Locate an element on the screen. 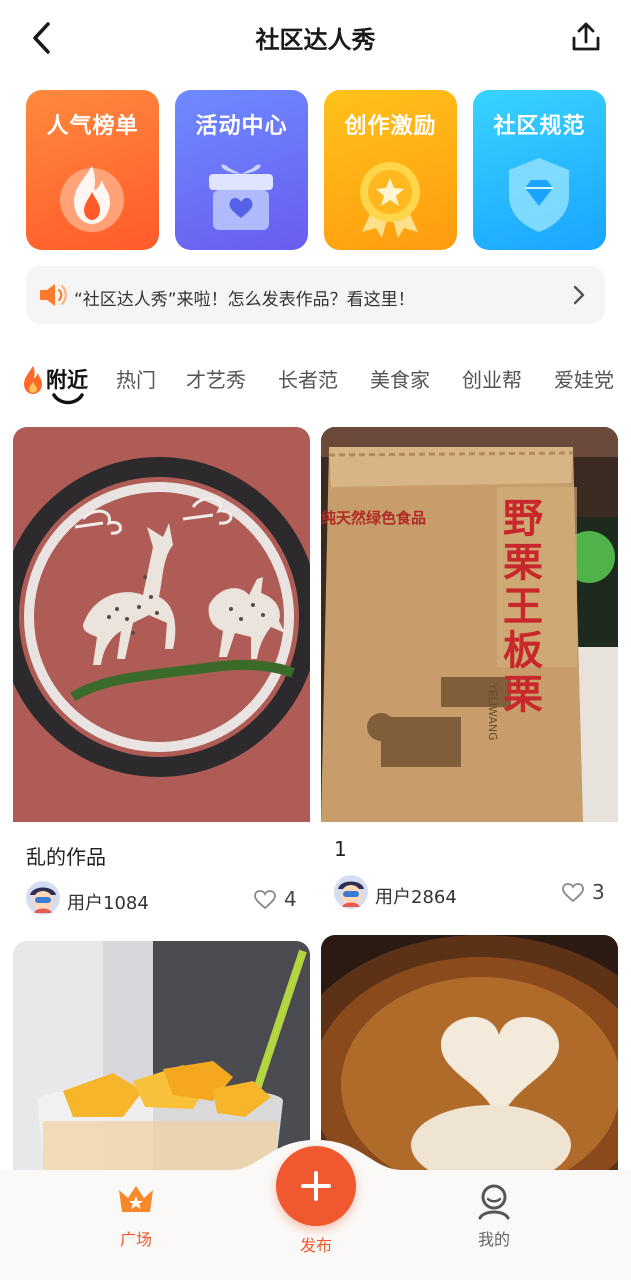 Image resolution: width=631 pixels, height=1280 pixels. post-image-chestnut-bag: 野栗王板栗 纯天然绿色食品 YELIWANG is located at coordinates (469, 624).